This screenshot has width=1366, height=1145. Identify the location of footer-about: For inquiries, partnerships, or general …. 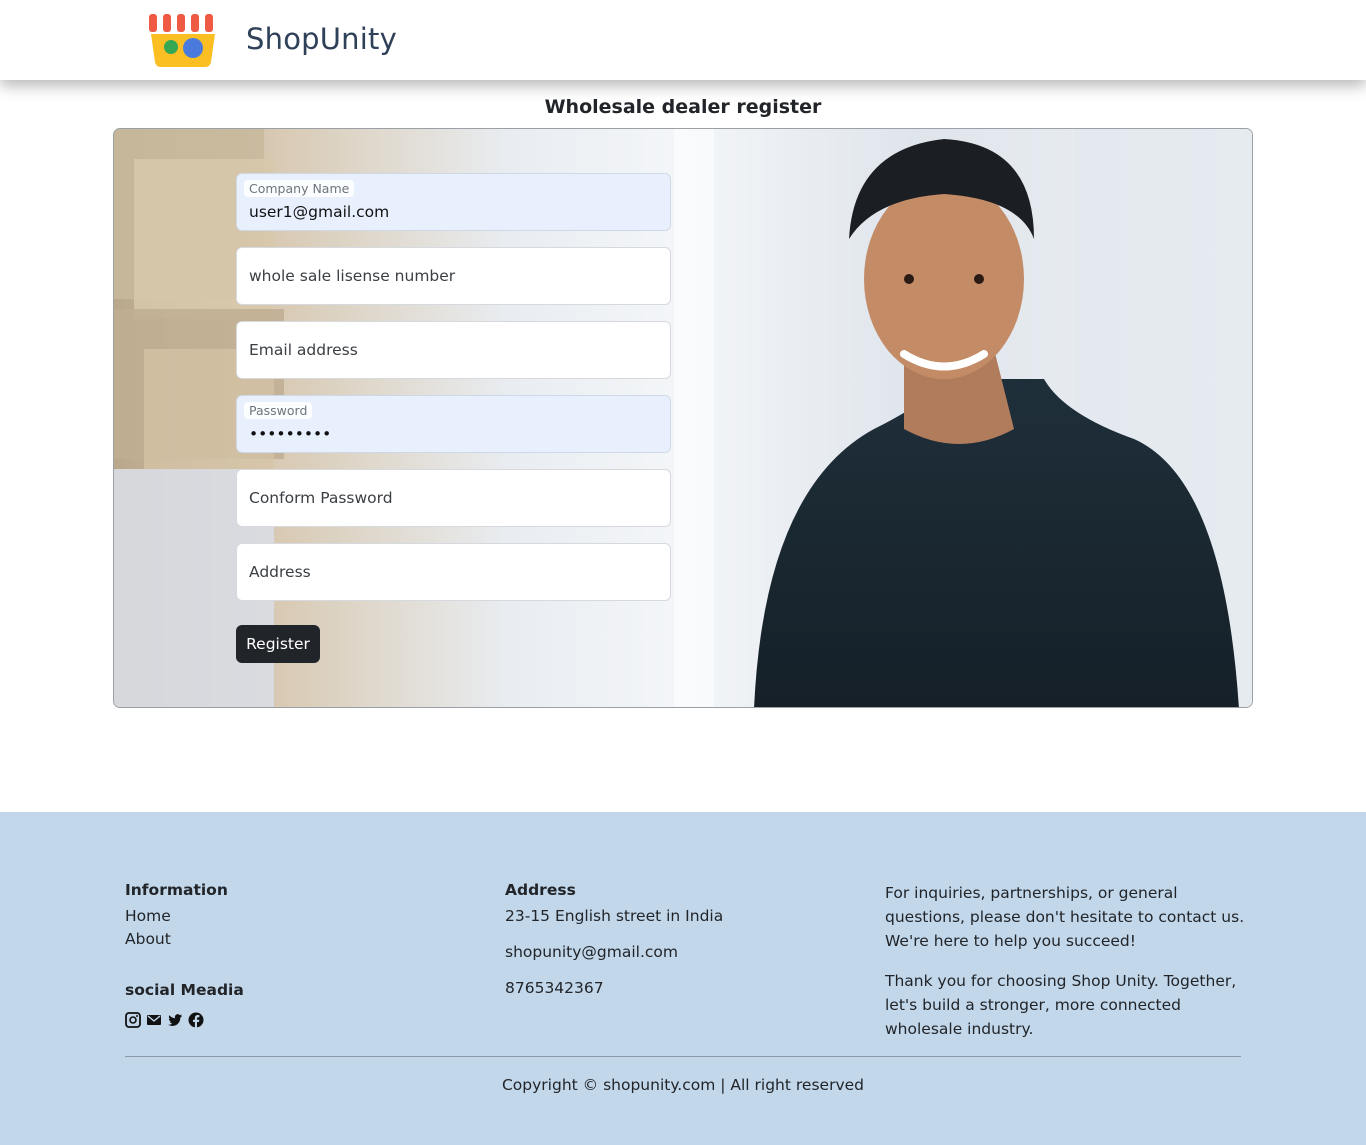
(1066, 961).